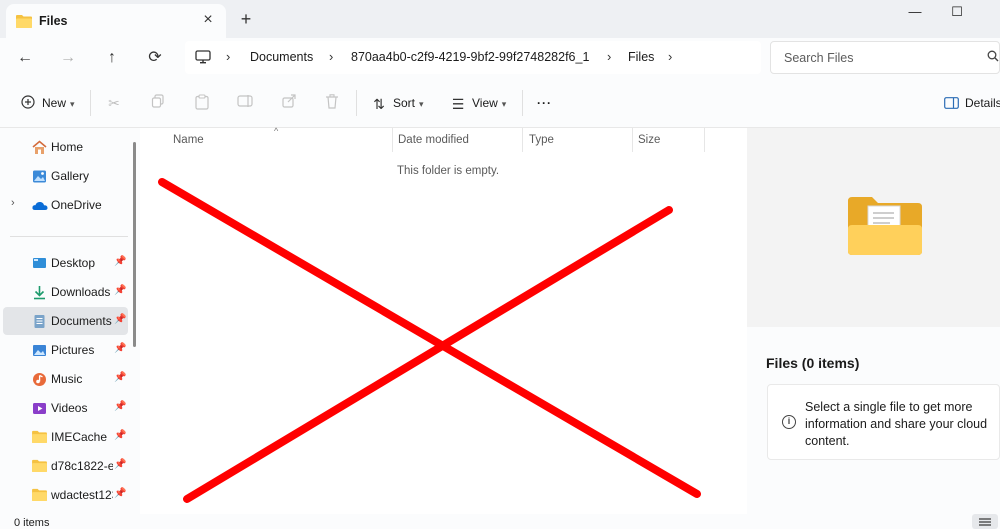 This screenshot has width=1000, height=529. Describe the element at coordinates (65, 379) in the screenshot. I see `sidebar-item-music: Music 📌` at that location.